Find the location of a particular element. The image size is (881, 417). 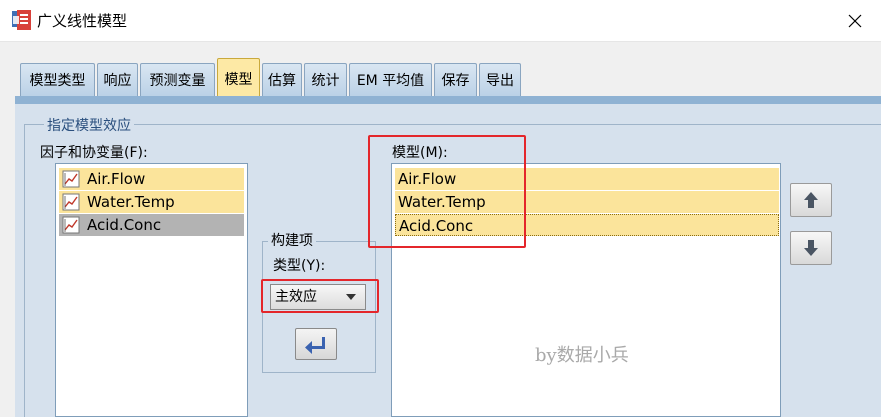

close-icon is located at coordinates (855, 21).